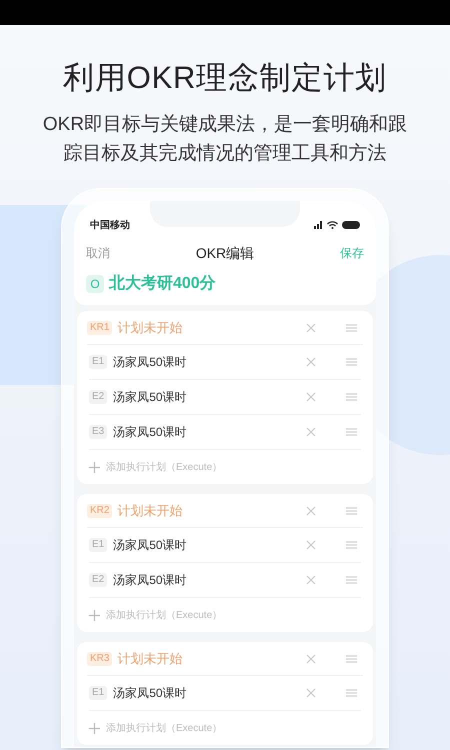 This screenshot has height=750, width=450. I want to click on objective-title: 北大考研400分, so click(162, 284).